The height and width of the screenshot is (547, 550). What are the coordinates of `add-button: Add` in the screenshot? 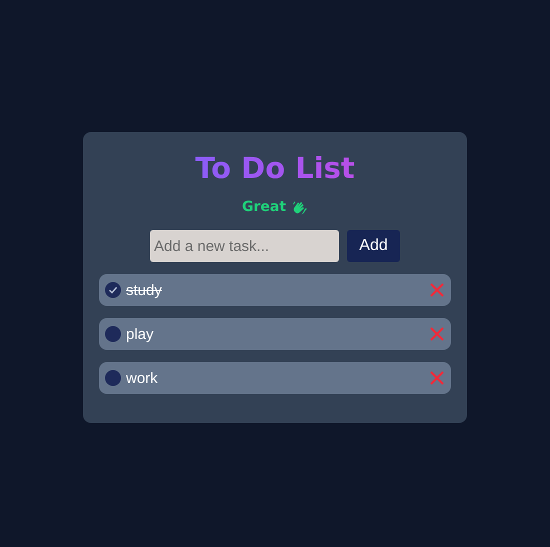 It's located at (373, 246).